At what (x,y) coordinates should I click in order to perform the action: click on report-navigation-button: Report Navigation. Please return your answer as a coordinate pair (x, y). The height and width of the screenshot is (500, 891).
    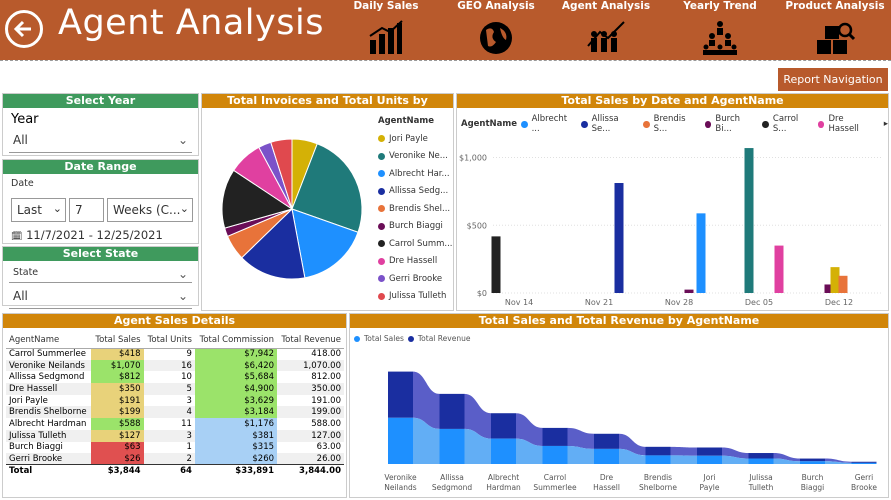
    Looking at the image, I should click on (833, 79).